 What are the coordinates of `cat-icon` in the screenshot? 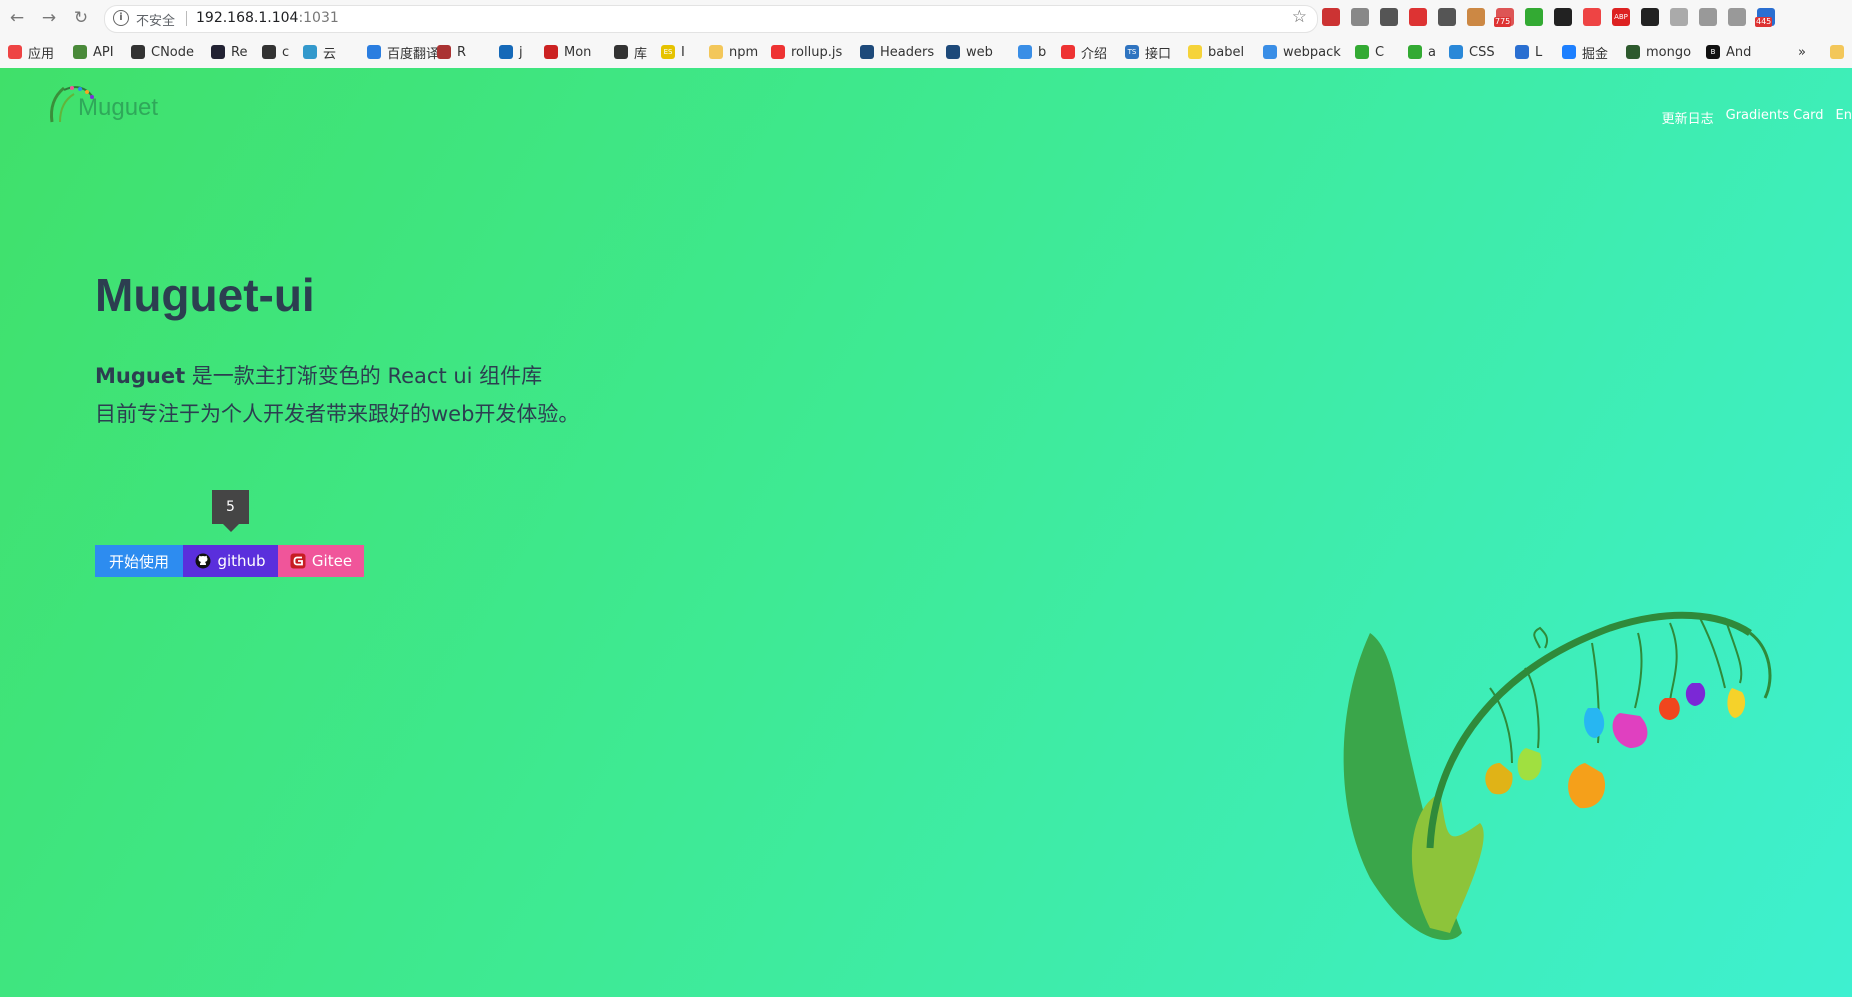 It's located at (1737, 17).